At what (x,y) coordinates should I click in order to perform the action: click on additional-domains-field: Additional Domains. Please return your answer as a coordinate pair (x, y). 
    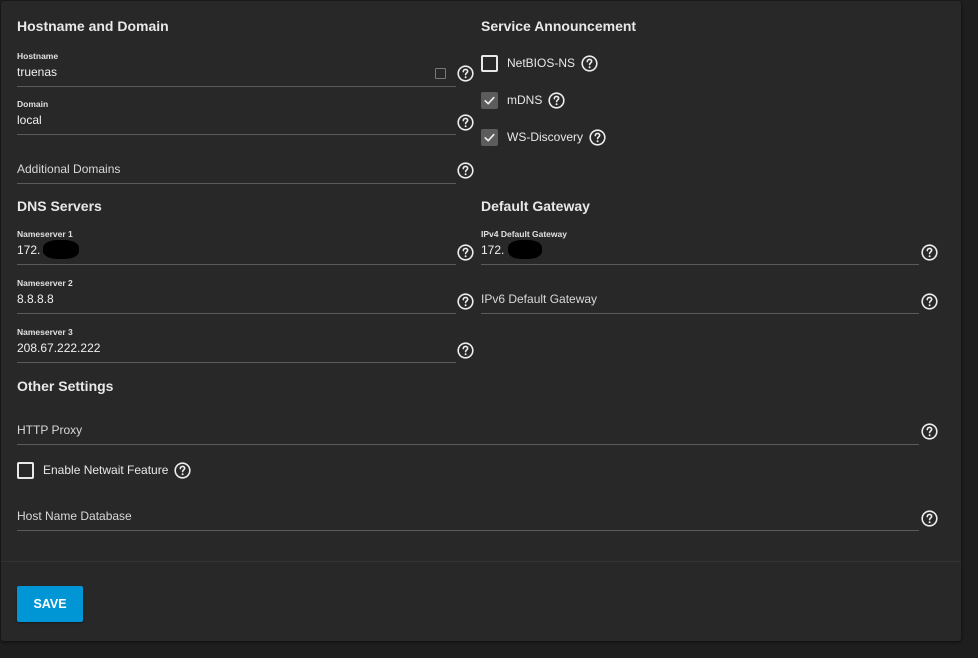
    Looking at the image, I should click on (236, 166).